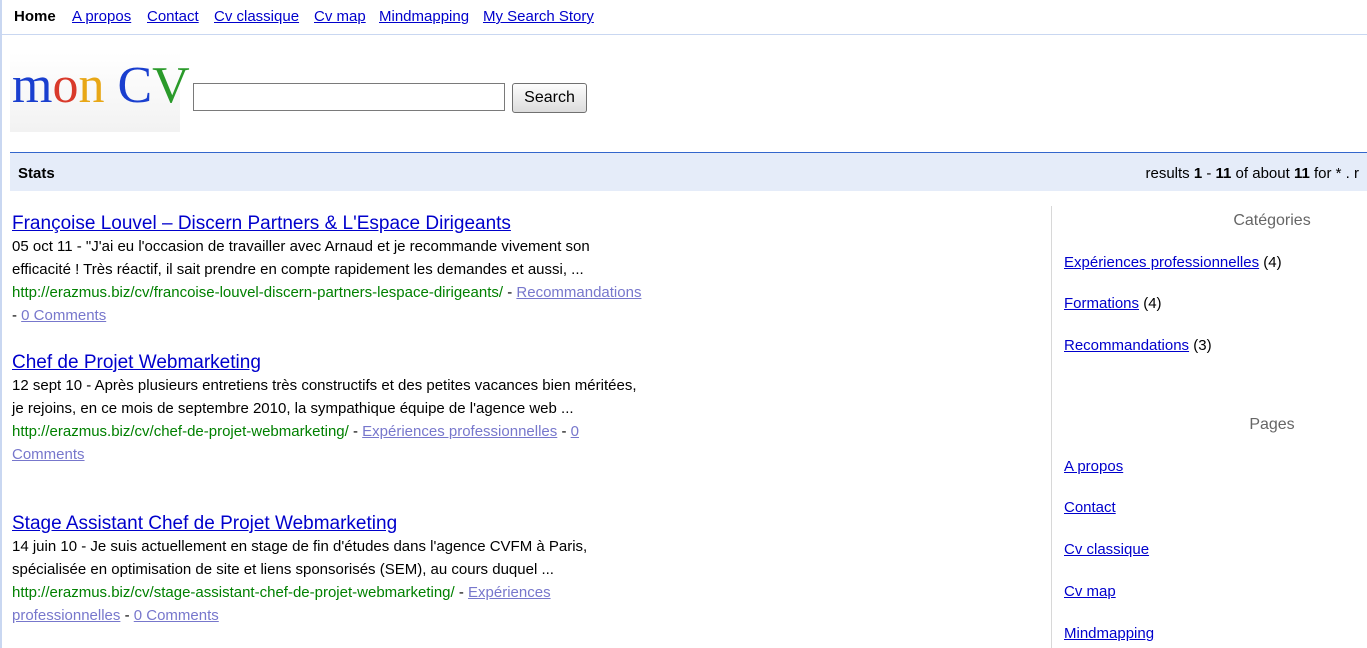  Describe the element at coordinates (173, 16) in the screenshot. I see `nav-link-contact: Contact` at that location.